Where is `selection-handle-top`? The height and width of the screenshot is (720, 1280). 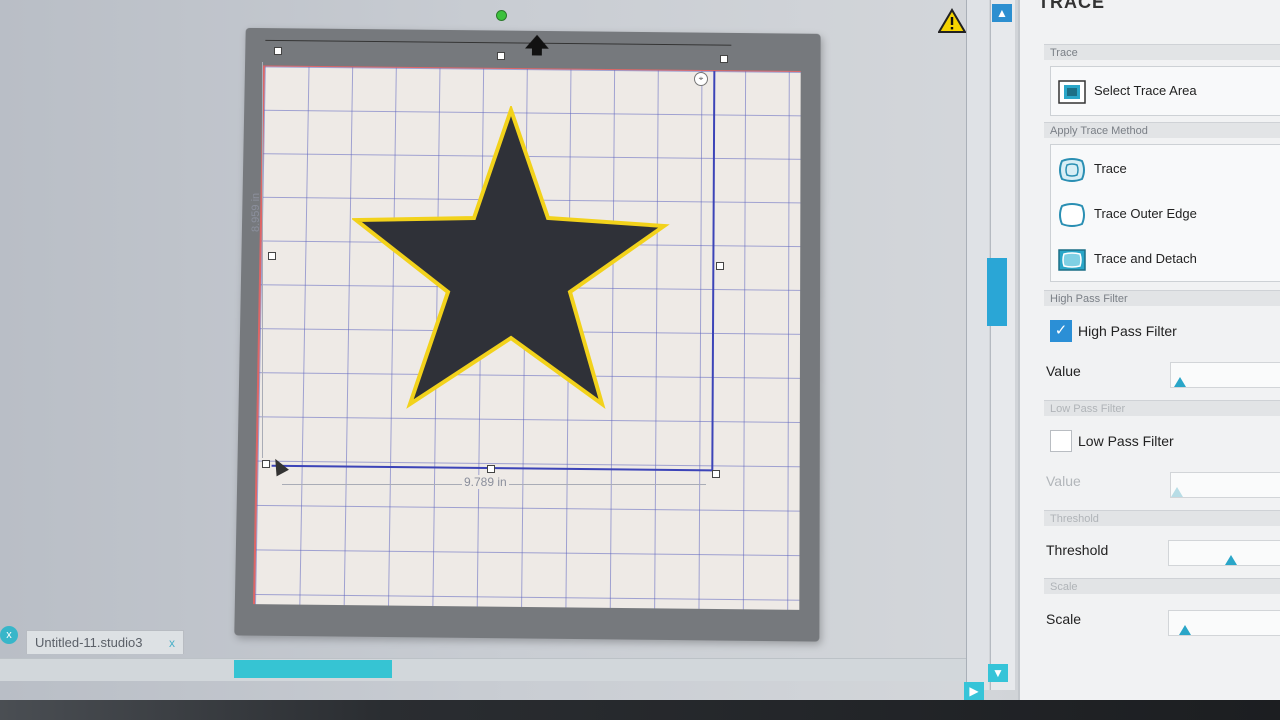 selection-handle-top is located at coordinates (501, 56).